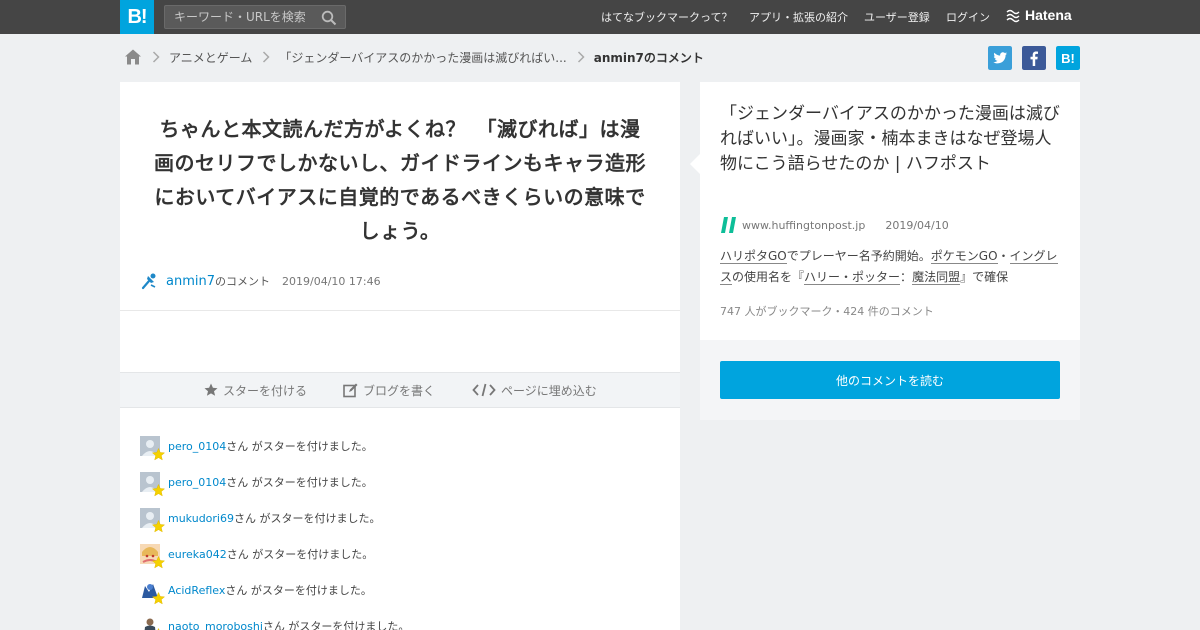  What do you see at coordinates (917, 225) in the screenshot?
I see `entry-date: 2019/04/10` at bounding box center [917, 225].